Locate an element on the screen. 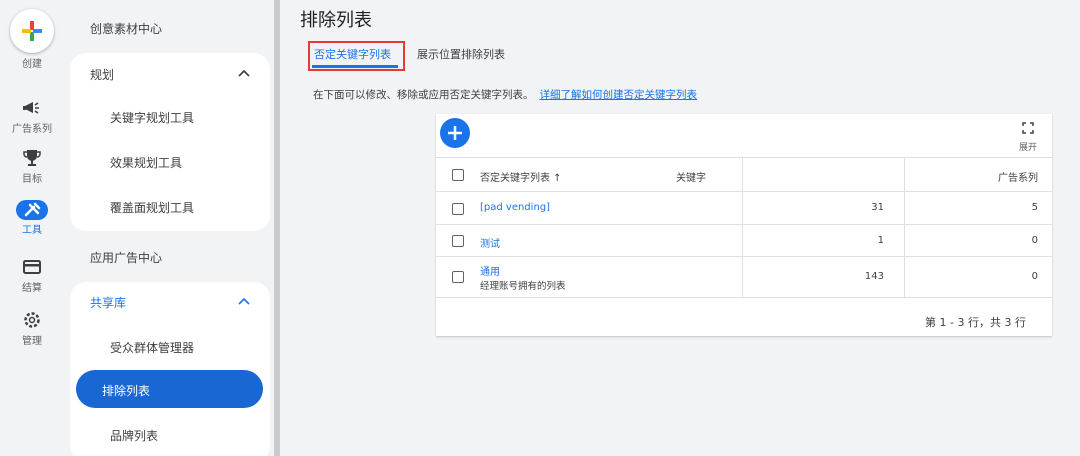 The height and width of the screenshot is (456, 1080). table-row: 测试 1 0 is located at coordinates (744, 240).